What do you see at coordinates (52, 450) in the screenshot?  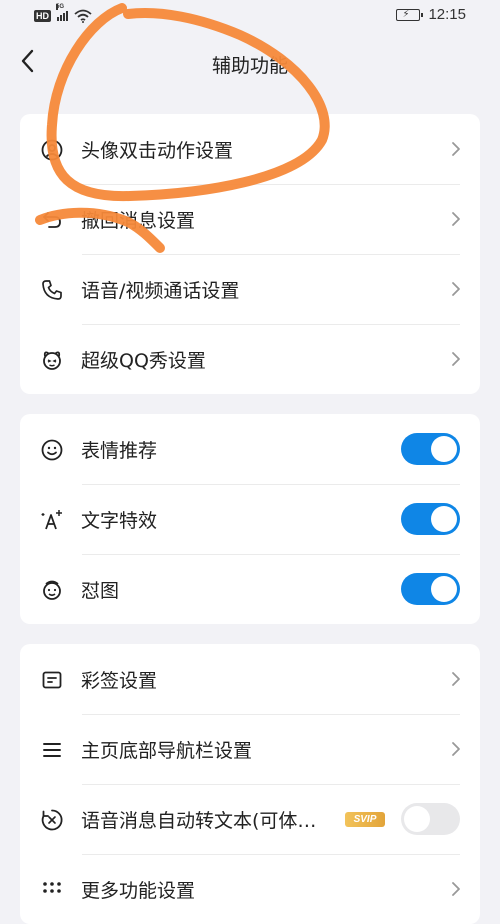 I see `smiley-icon` at bounding box center [52, 450].